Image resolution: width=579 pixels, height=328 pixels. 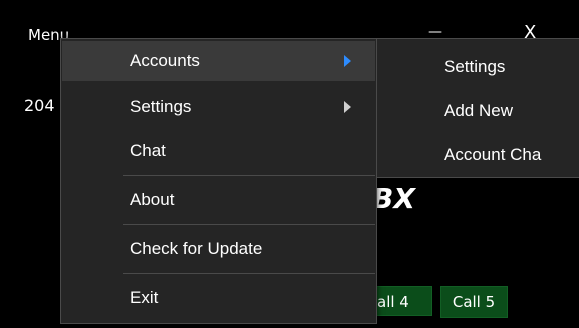 I want to click on menu-item-label: Chat, so click(x=148, y=150).